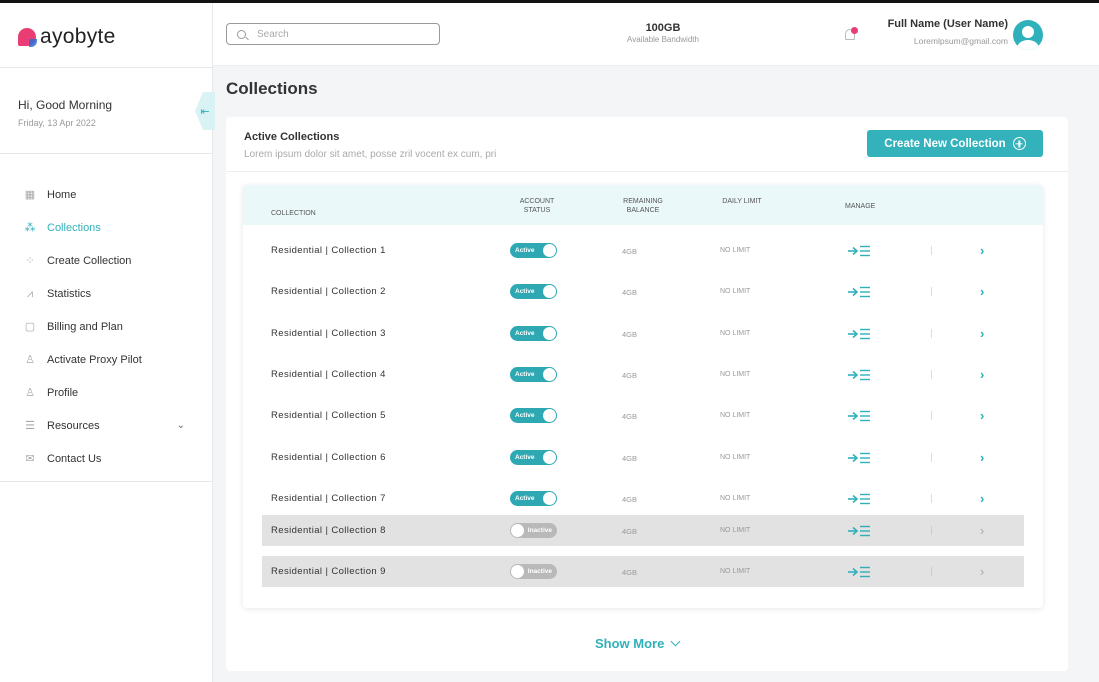 Image resolution: width=1099 pixels, height=682 pixels. What do you see at coordinates (106, 326) in the screenshot?
I see `sidebar-item-billing-and-plan: ▢ Billing and Plan` at bounding box center [106, 326].